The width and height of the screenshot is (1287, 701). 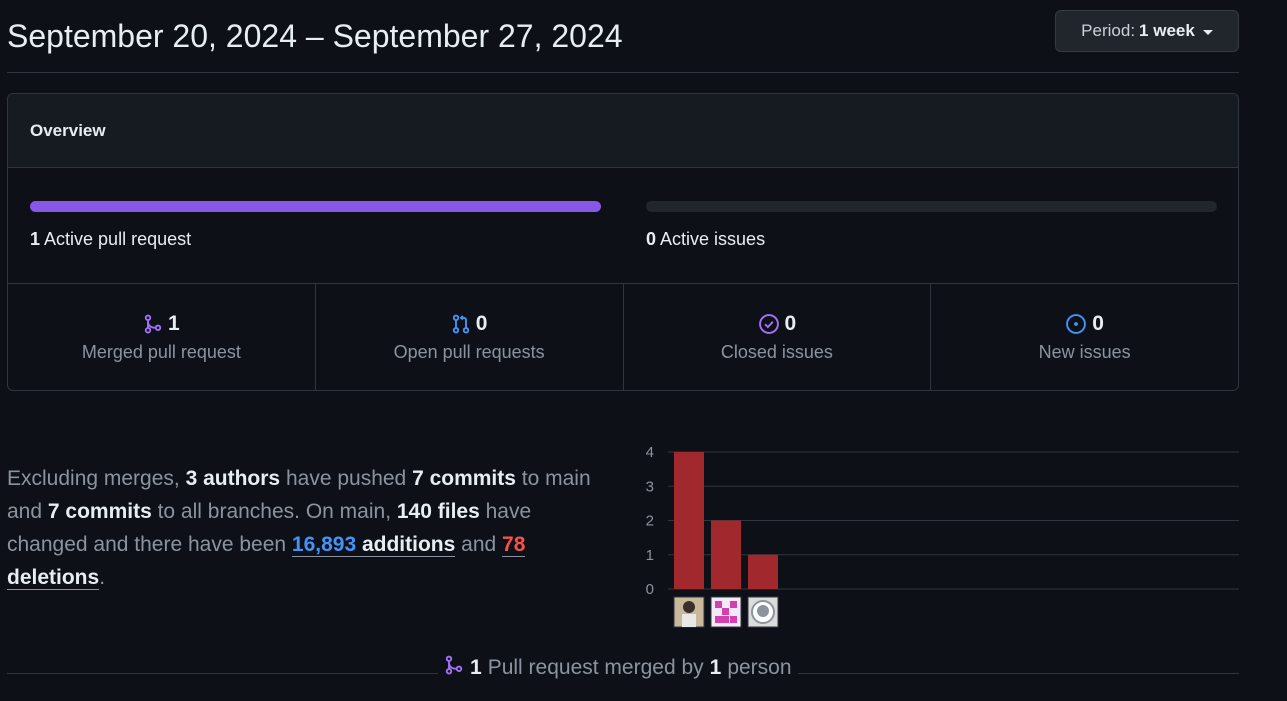 What do you see at coordinates (650, 589) in the screenshot?
I see `y-tick-label: 0` at bounding box center [650, 589].